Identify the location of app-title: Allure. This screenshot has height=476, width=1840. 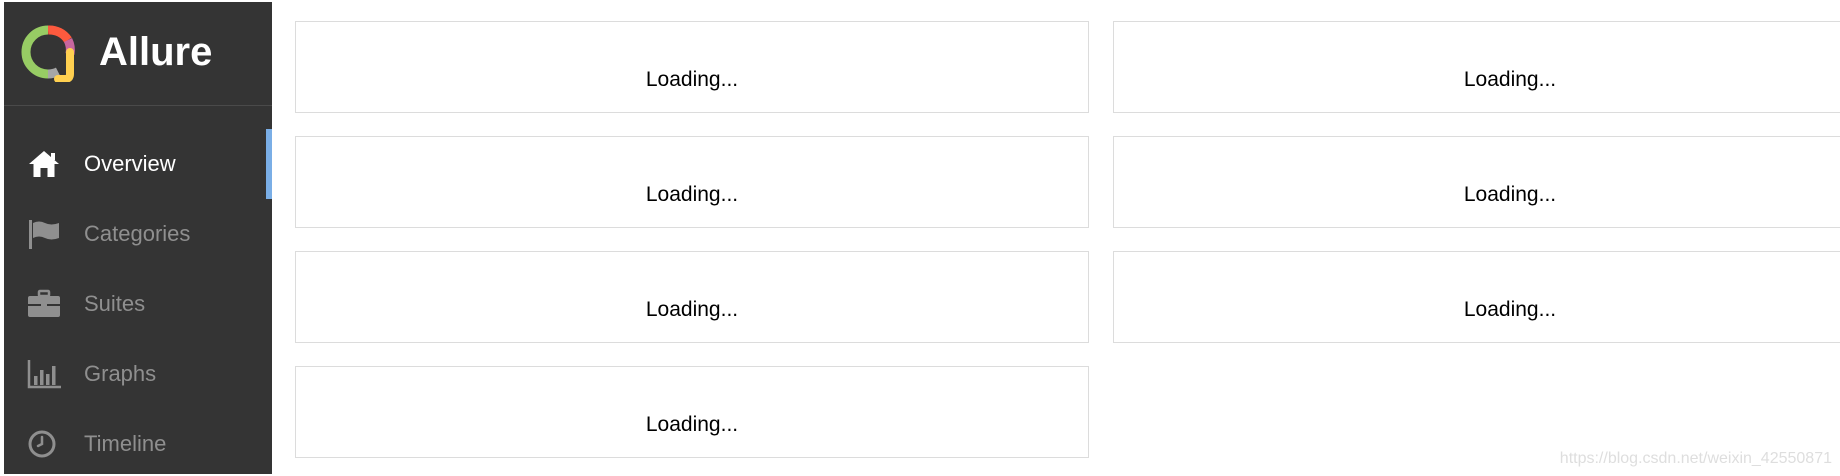
(156, 52).